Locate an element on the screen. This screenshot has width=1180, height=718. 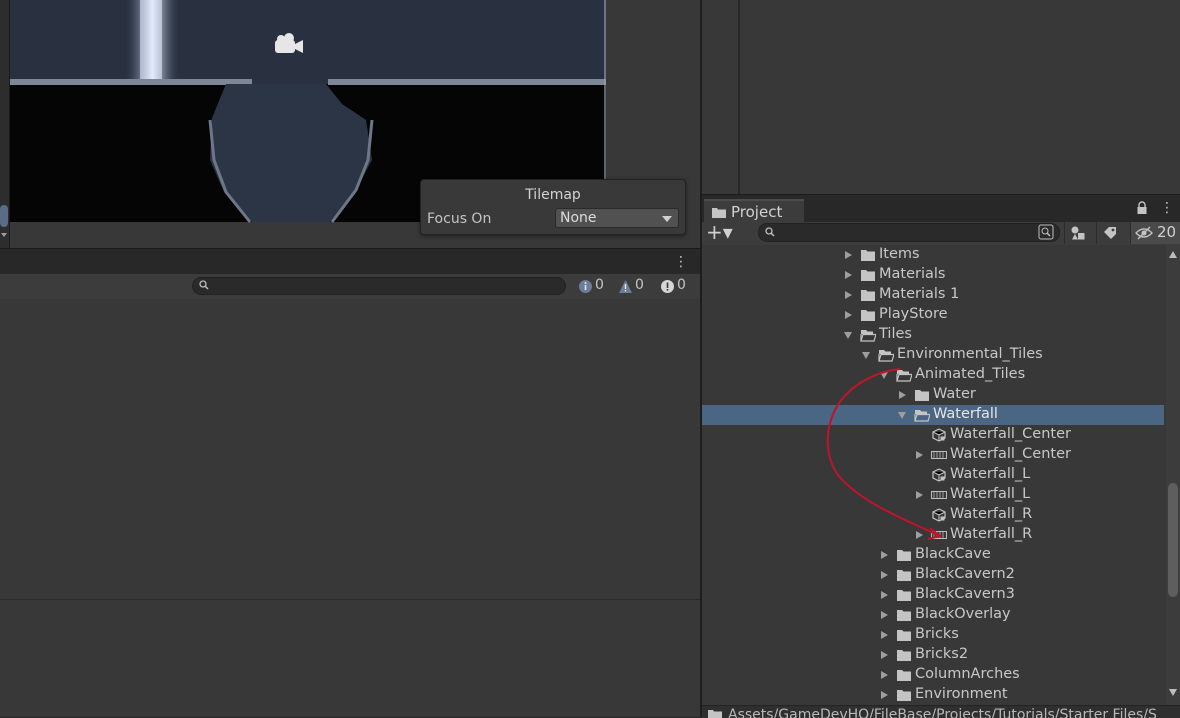
tree-row-bricks2: Bricks2 is located at coordinates (933, 655).